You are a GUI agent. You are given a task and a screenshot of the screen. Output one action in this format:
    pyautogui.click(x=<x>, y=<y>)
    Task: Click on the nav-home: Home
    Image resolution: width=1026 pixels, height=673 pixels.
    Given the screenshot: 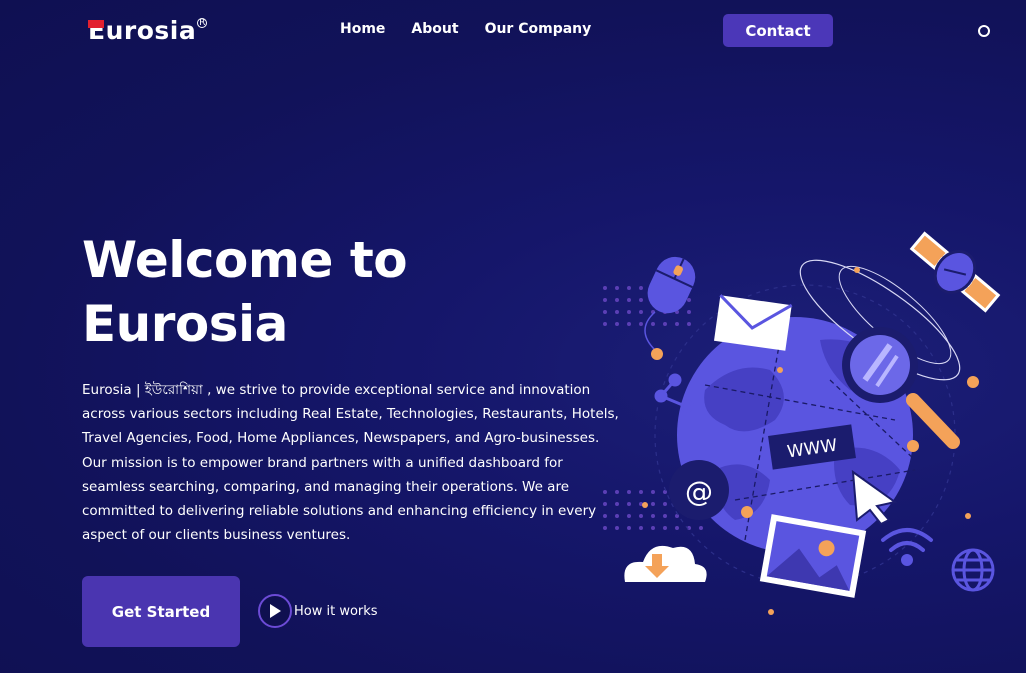 What is the action you would take?
    pyautogui.click(x=362, y=29)
    